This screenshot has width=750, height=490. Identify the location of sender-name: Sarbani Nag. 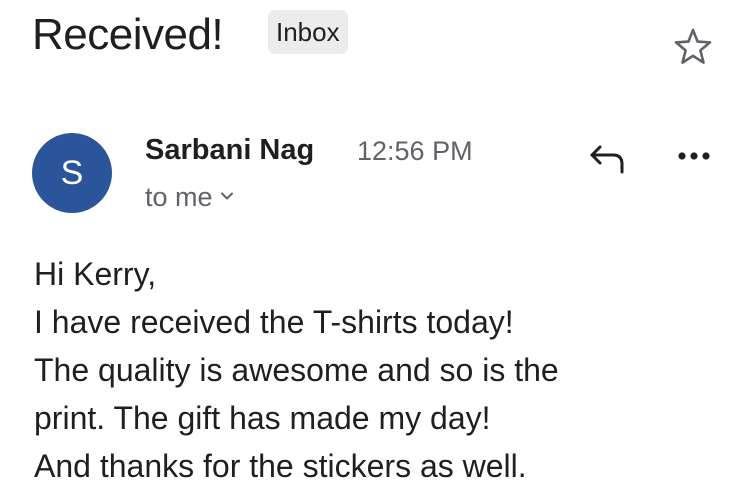
(230, 150).